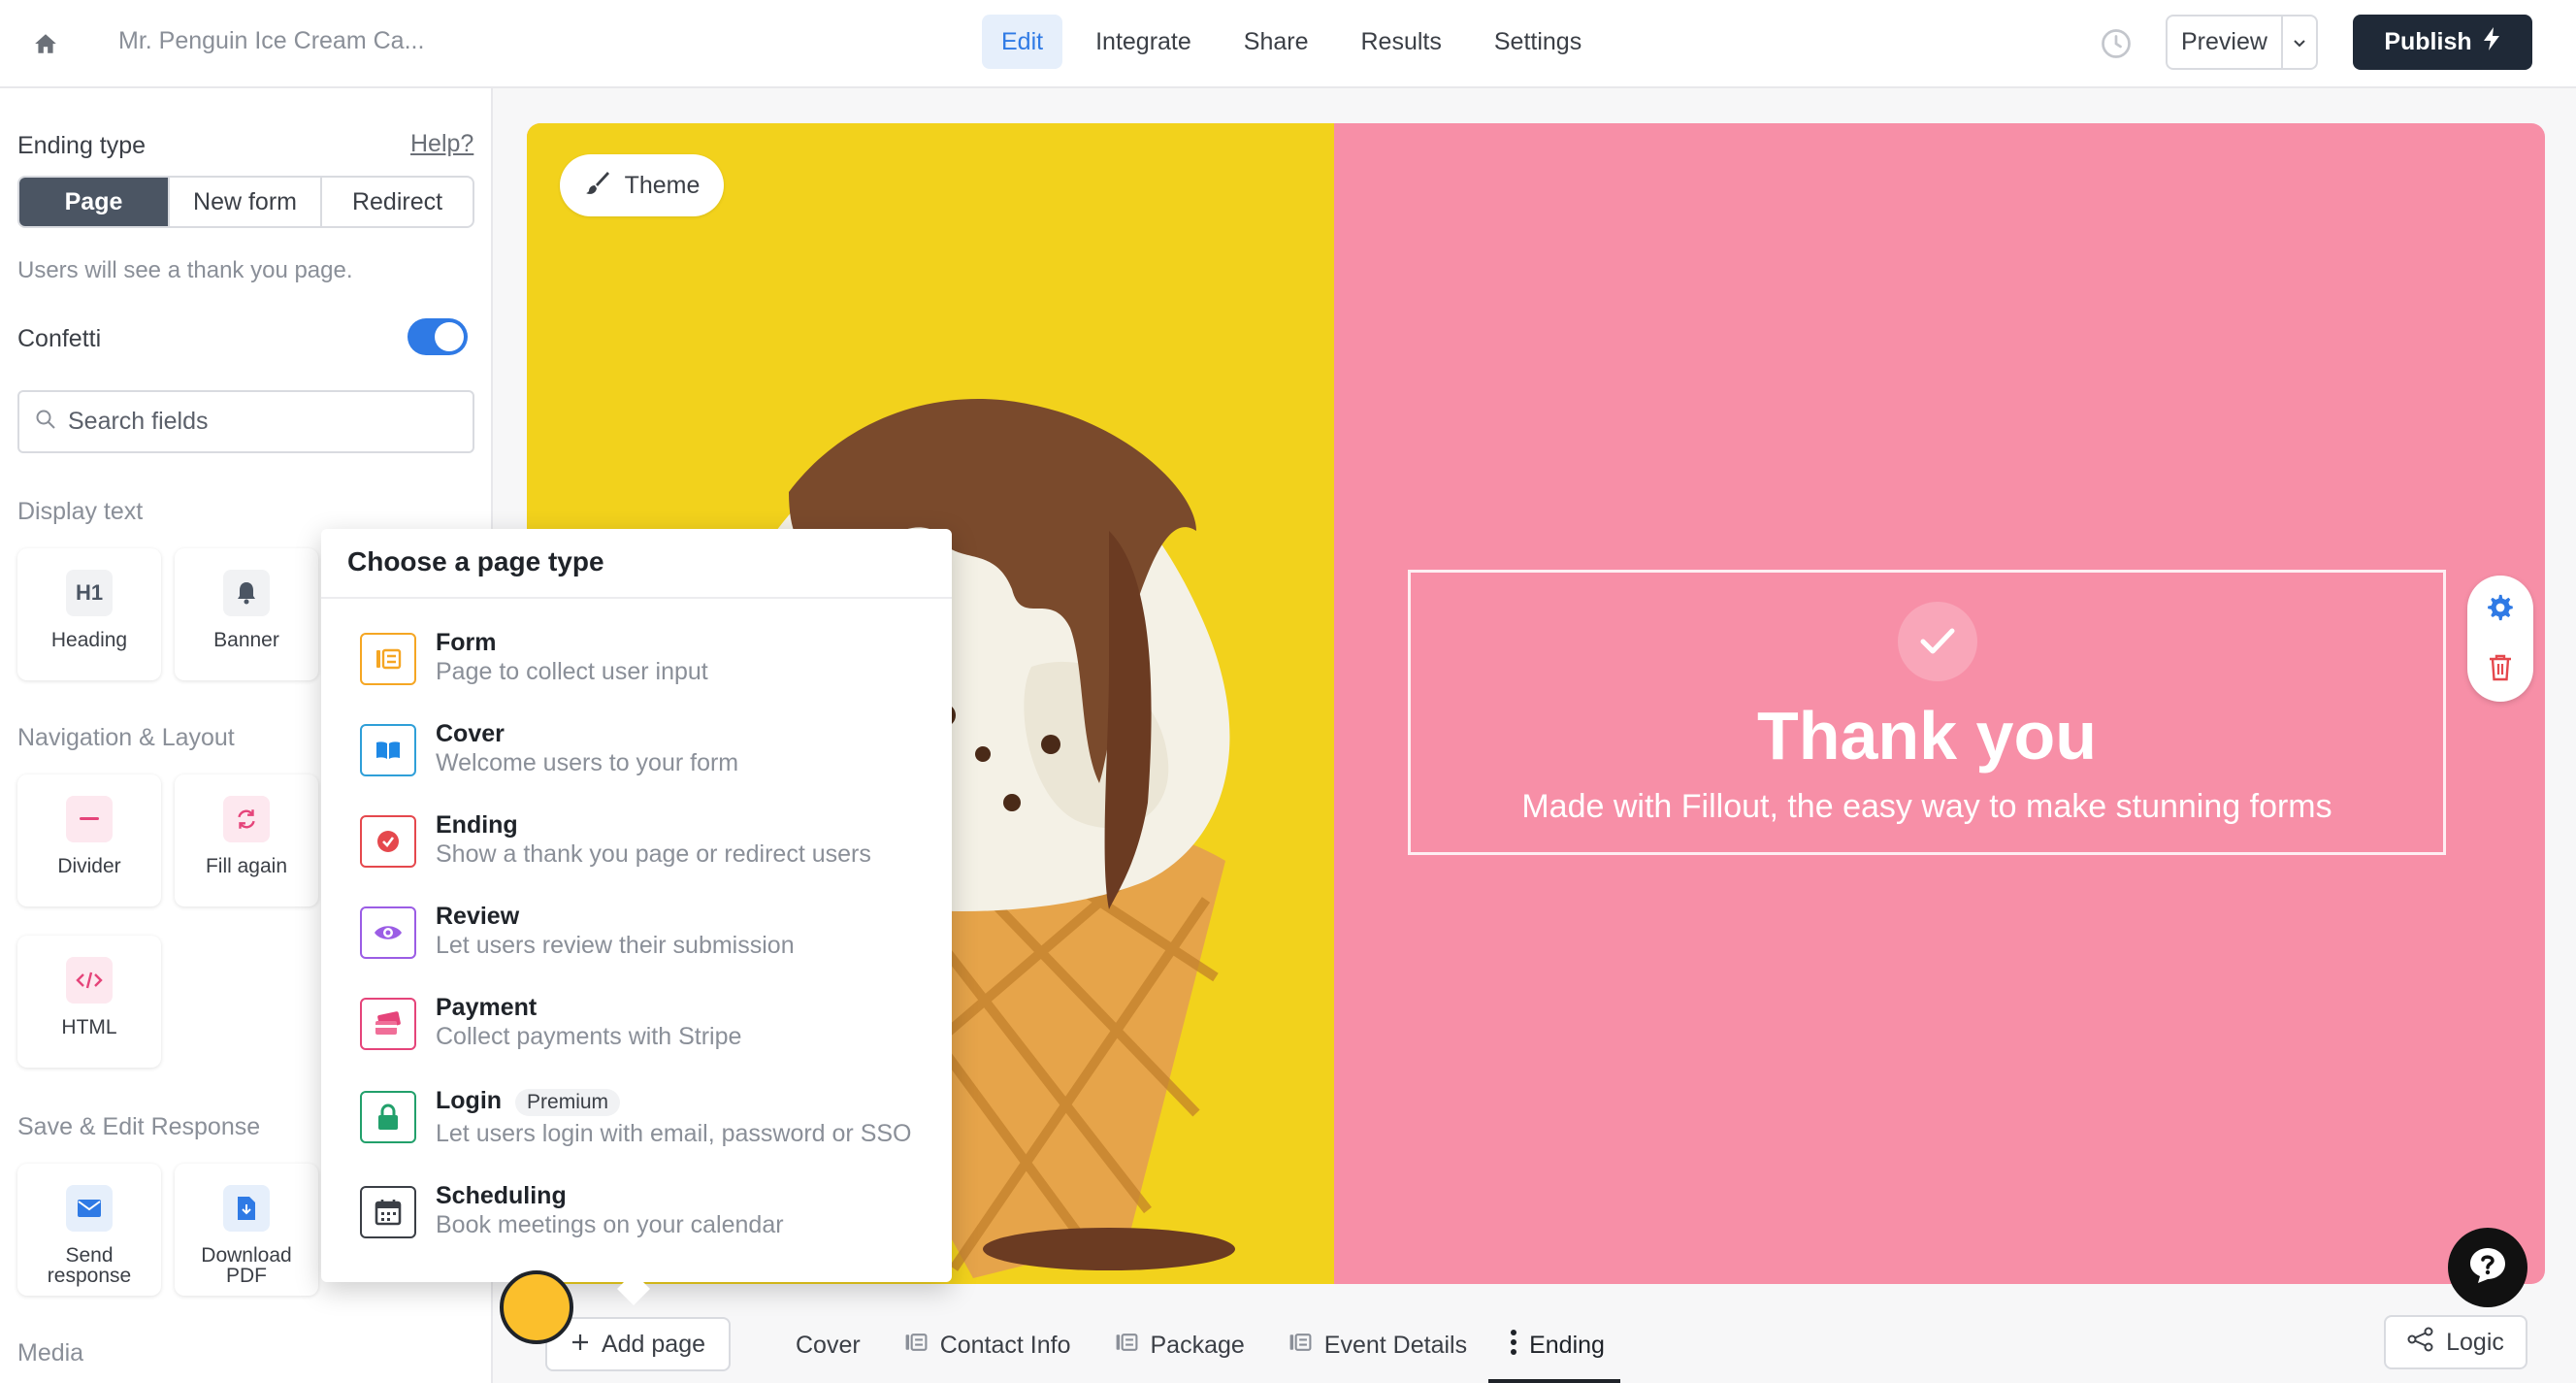 The height and width of the screenshot is (1383, 2576). Describe the element at coordinates (95, 202) in the screenshot. I see `ending-option-page: Page` at that location.